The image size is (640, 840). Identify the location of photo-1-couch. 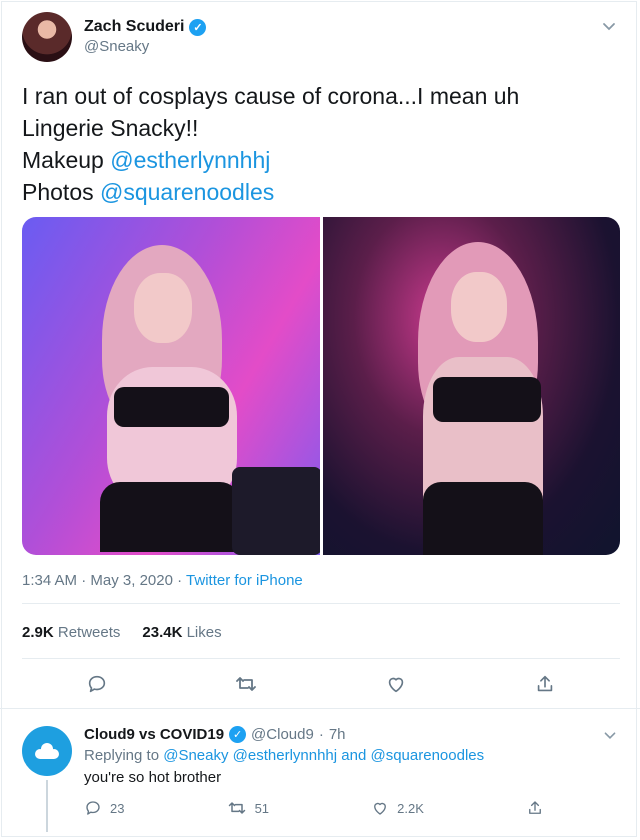
(276, 511).